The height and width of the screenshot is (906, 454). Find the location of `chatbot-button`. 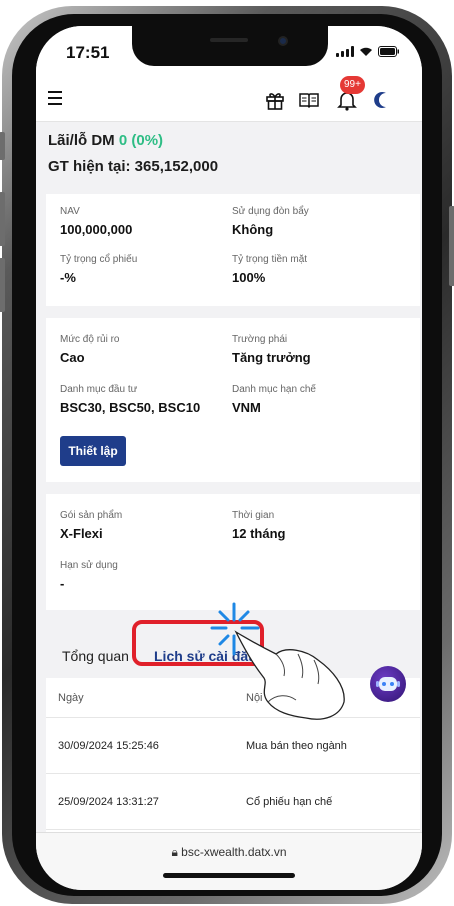

chatbot-button is located at coordinates (388, 684).